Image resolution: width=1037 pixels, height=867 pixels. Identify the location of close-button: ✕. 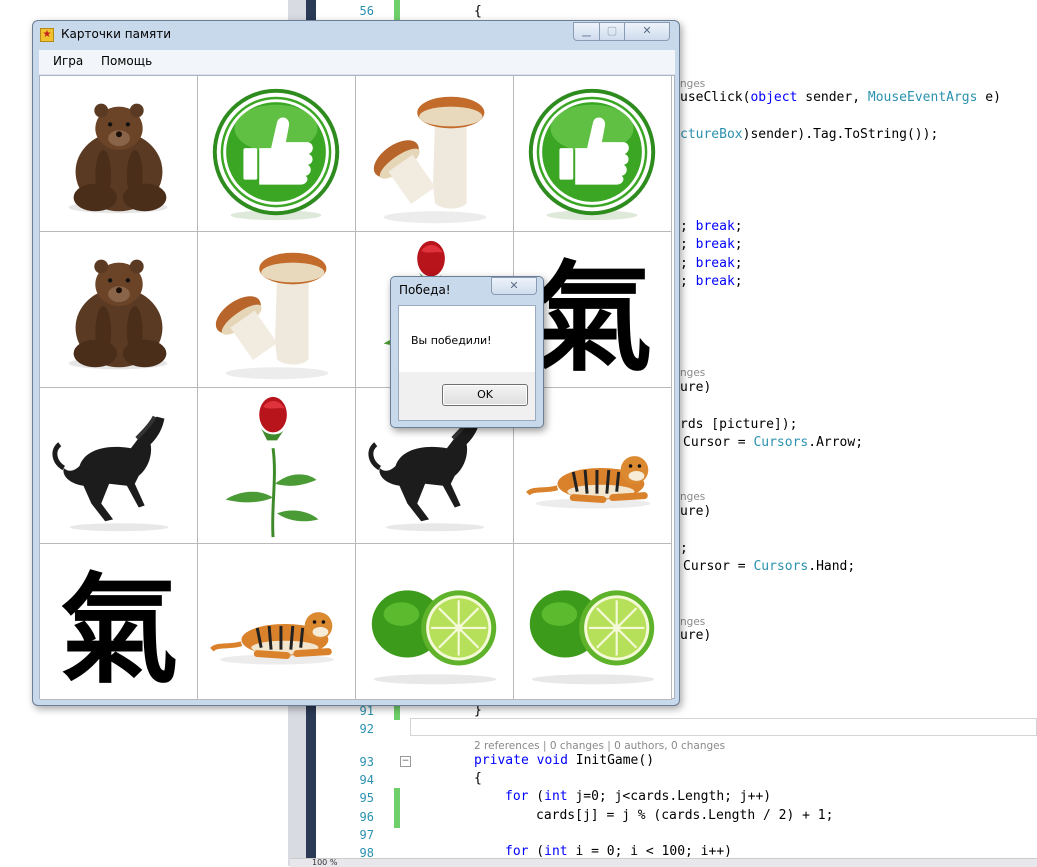
(647, 31).